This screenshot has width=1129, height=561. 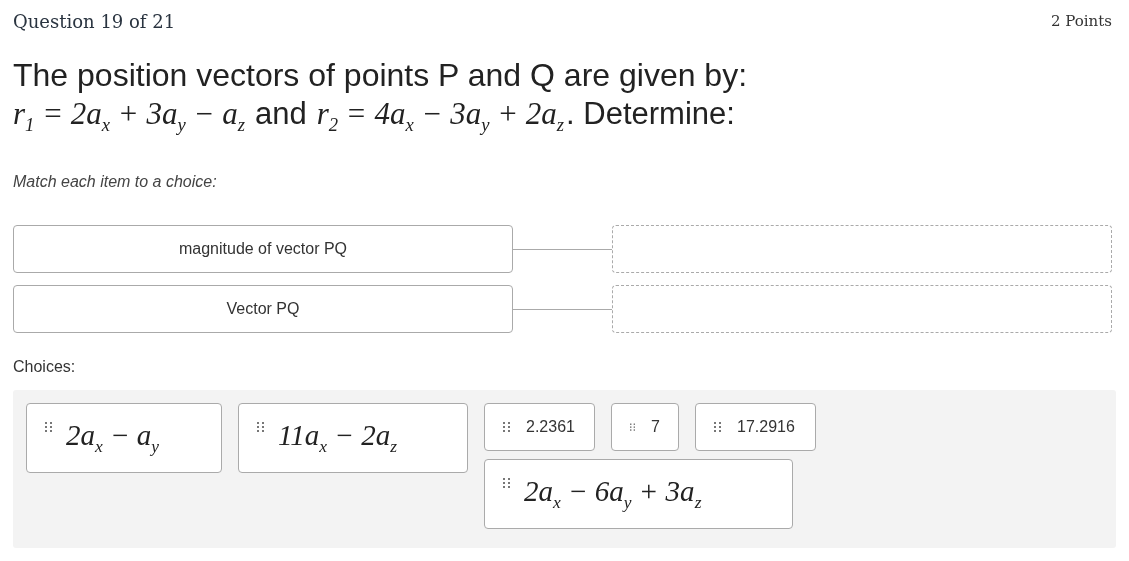 What do you see at coordinates (650, 114) in the screenshot?
I see `question-text: . Determine:` at bounding box center [650, 114].